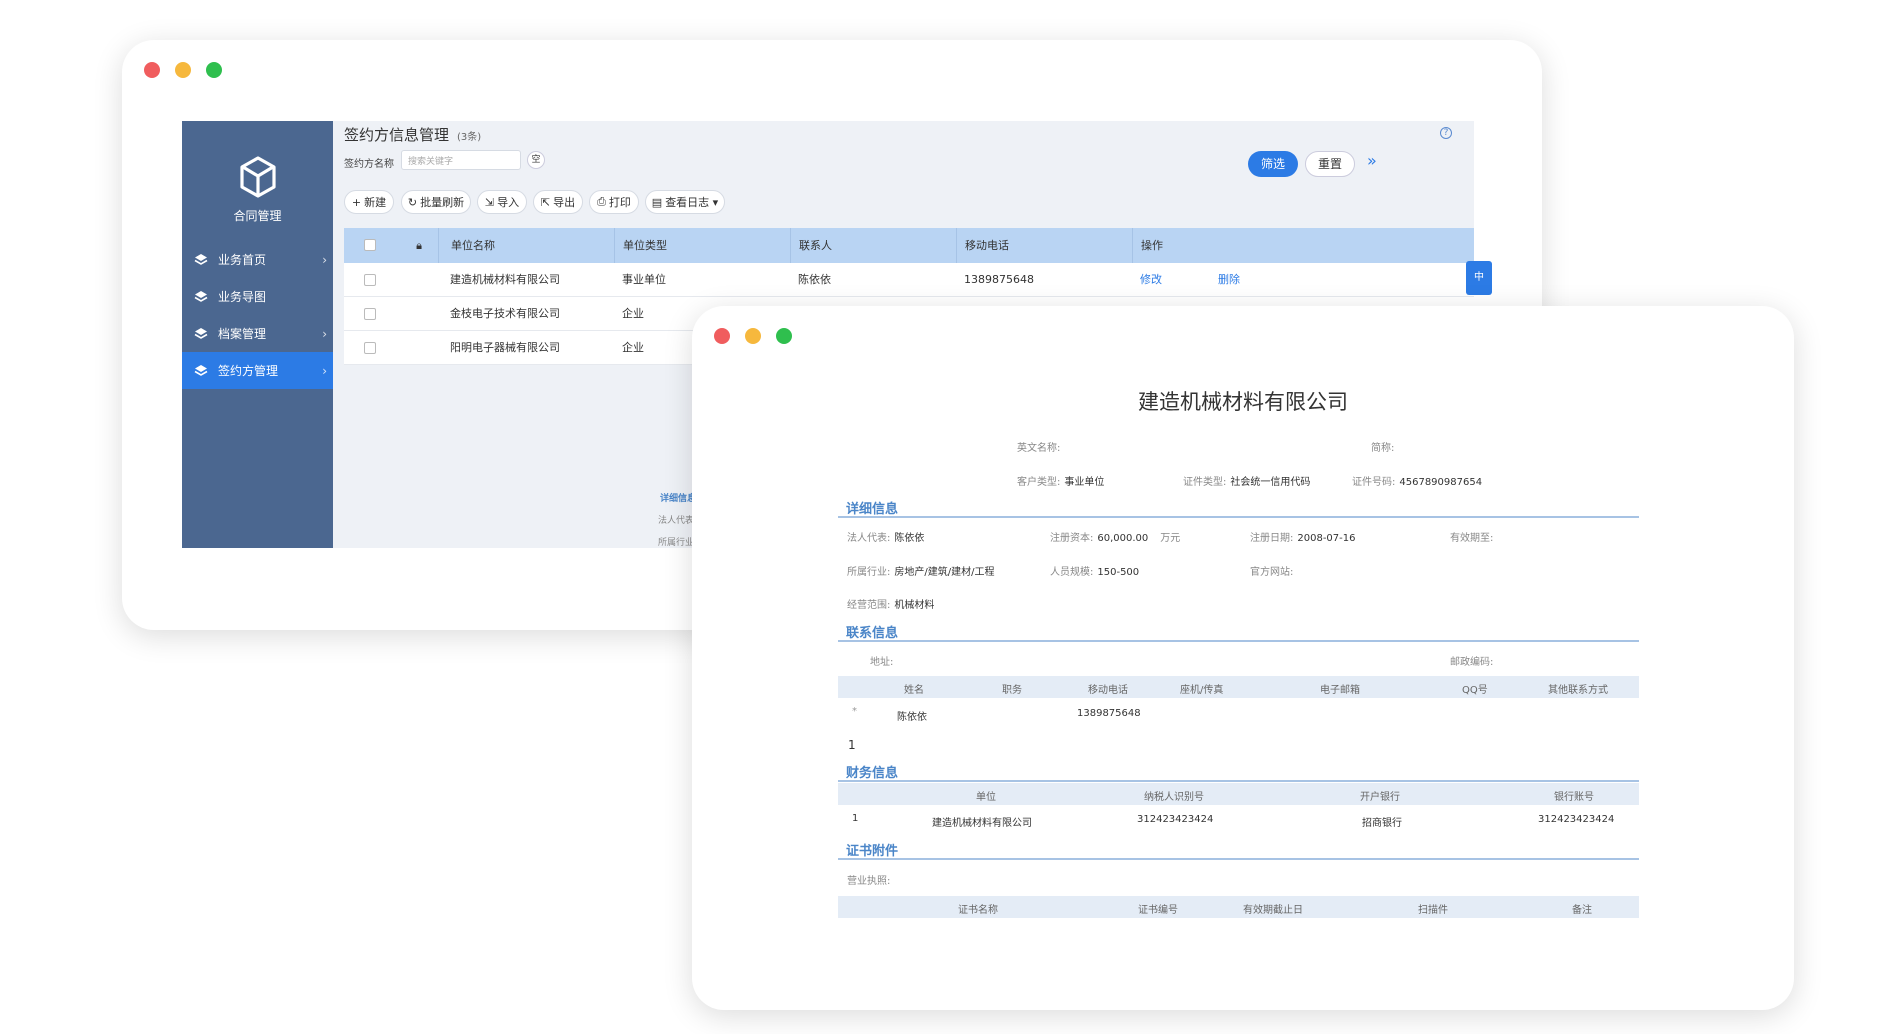  Describe the element at coordinates (982, 823) in the screenshot. I see `finance-unit: 建造机械材料有限公司` at that location.